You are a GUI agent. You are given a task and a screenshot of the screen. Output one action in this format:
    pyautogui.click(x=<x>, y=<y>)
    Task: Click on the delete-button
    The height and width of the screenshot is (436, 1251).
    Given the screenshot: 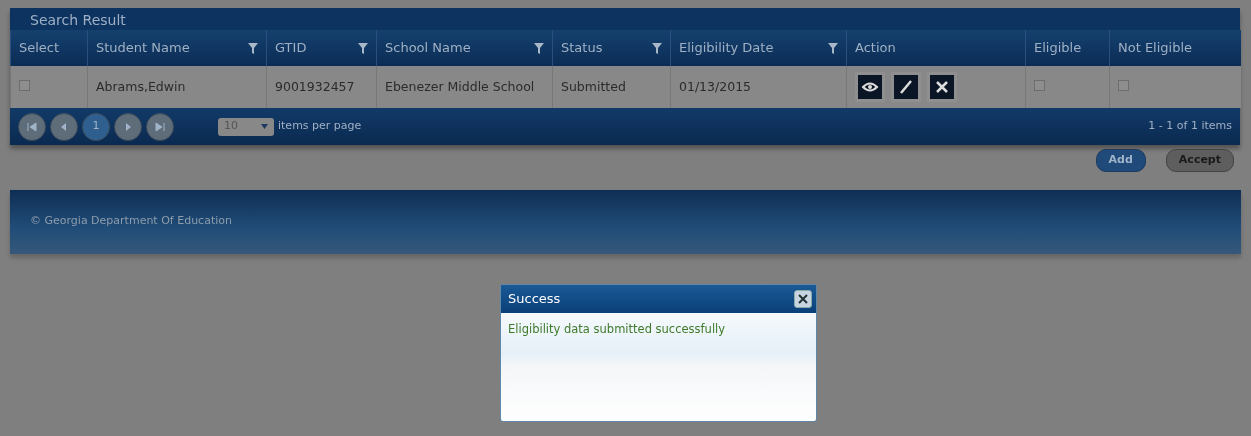 What is the action you would take?
    pyautogui.click(x=942, y=87)
    